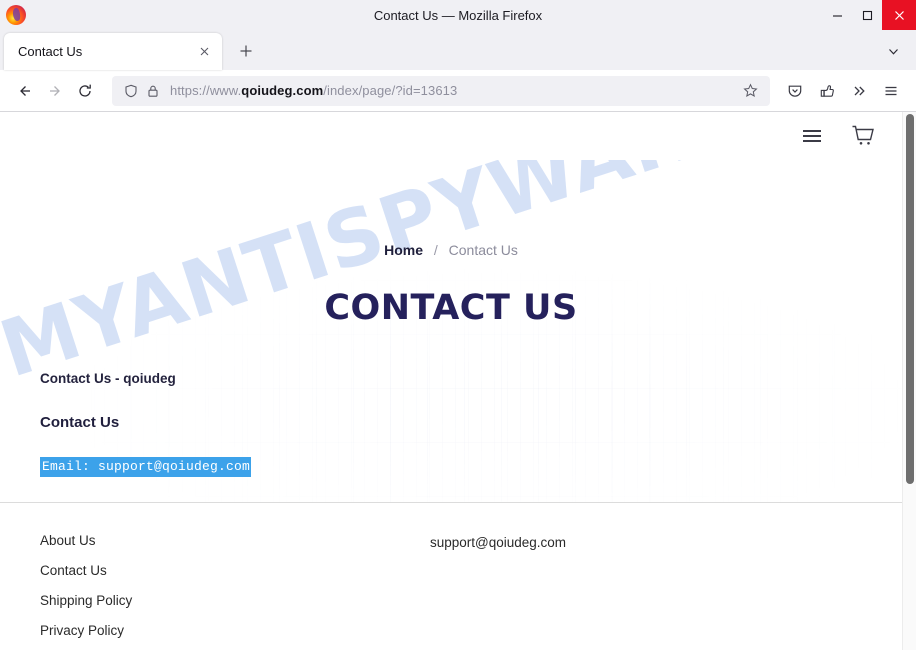  What do you see at coordinates (827, 91) in the screenshot?
I see `share-extensions-icon` at bounding box center [827, 91].